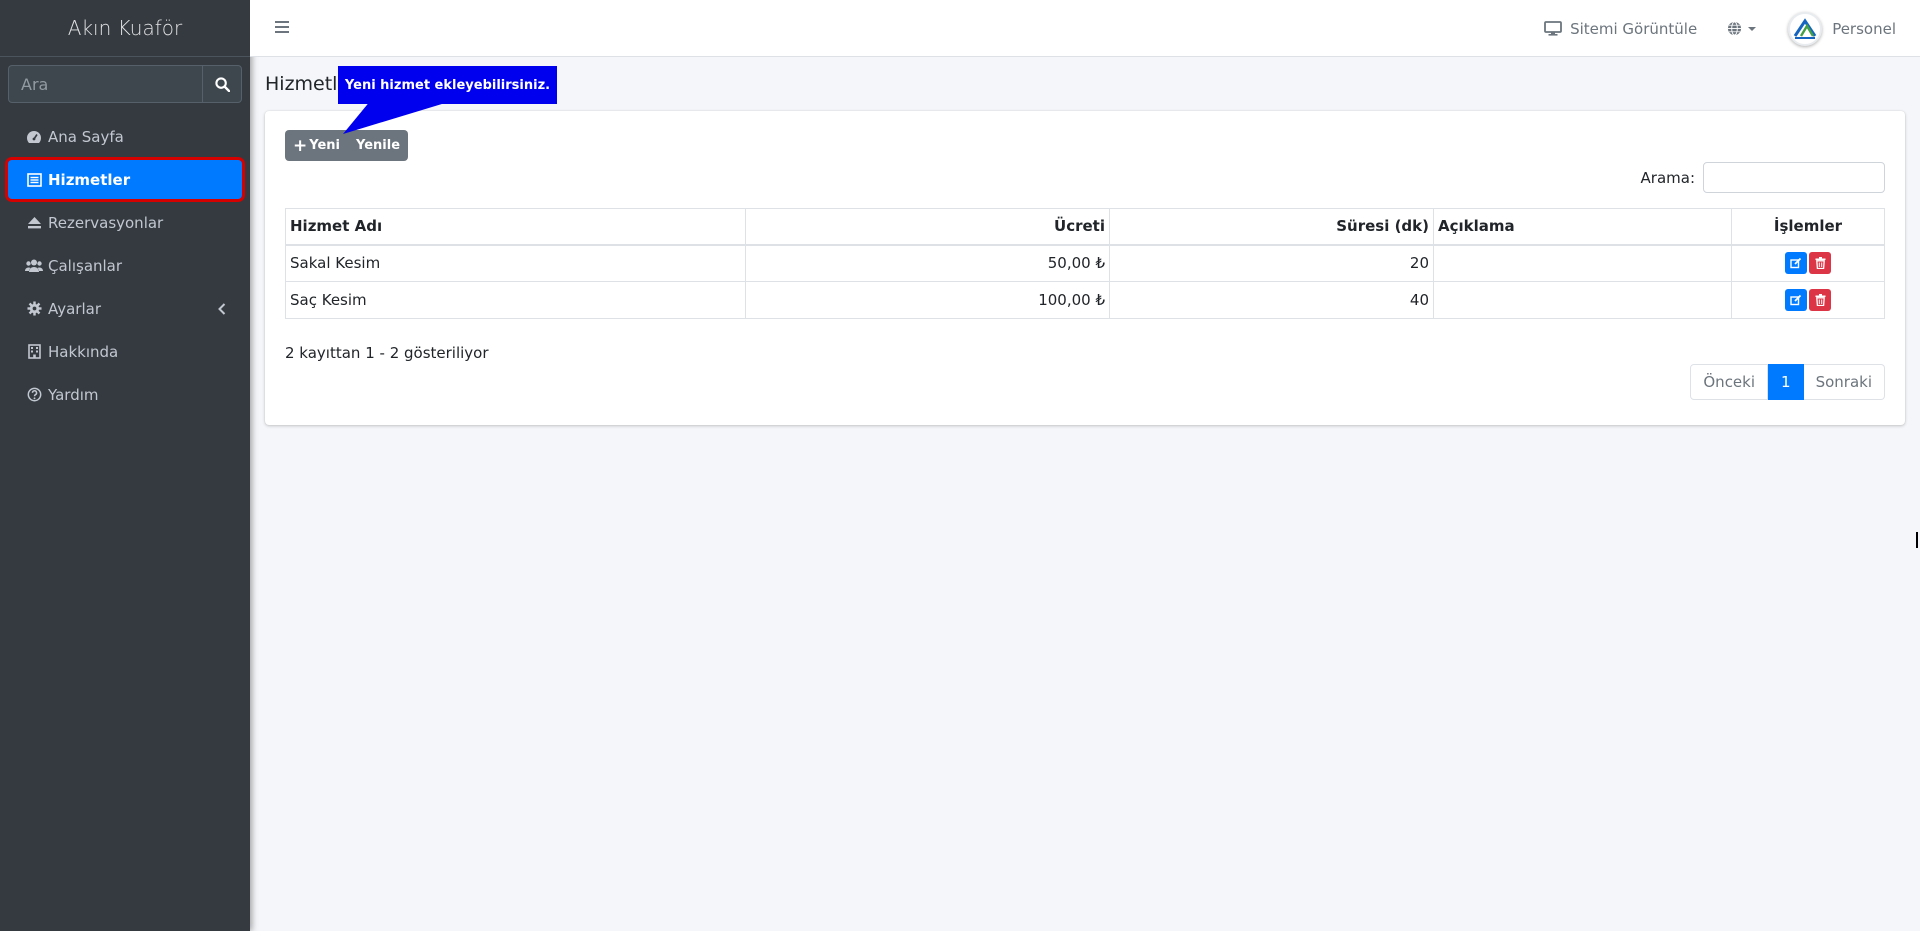 The width and height of the screenshot is (1920, 931). I want to click on language-dropdown, so click(1742, 28).